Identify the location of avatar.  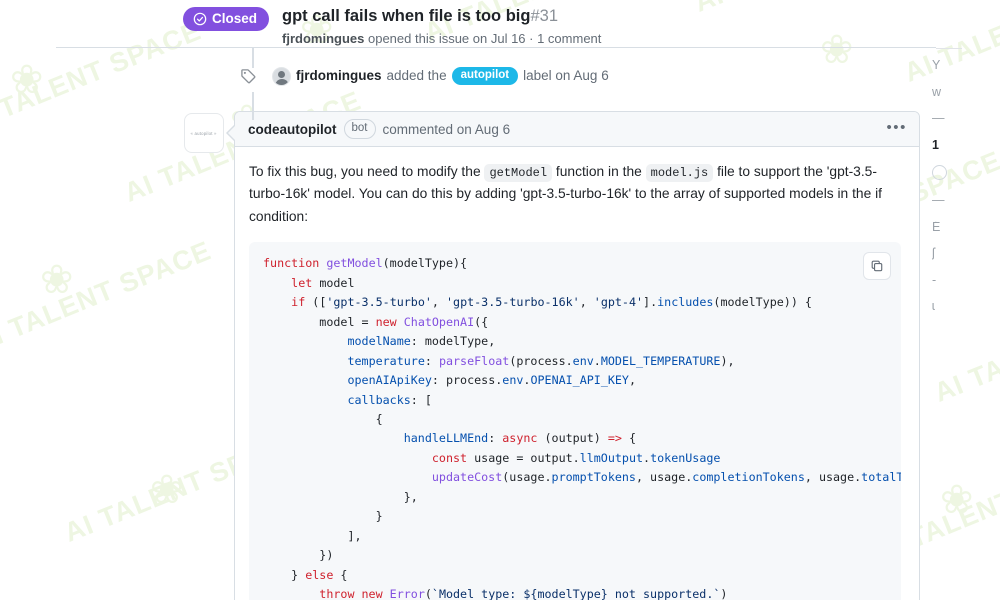
(281, 76).